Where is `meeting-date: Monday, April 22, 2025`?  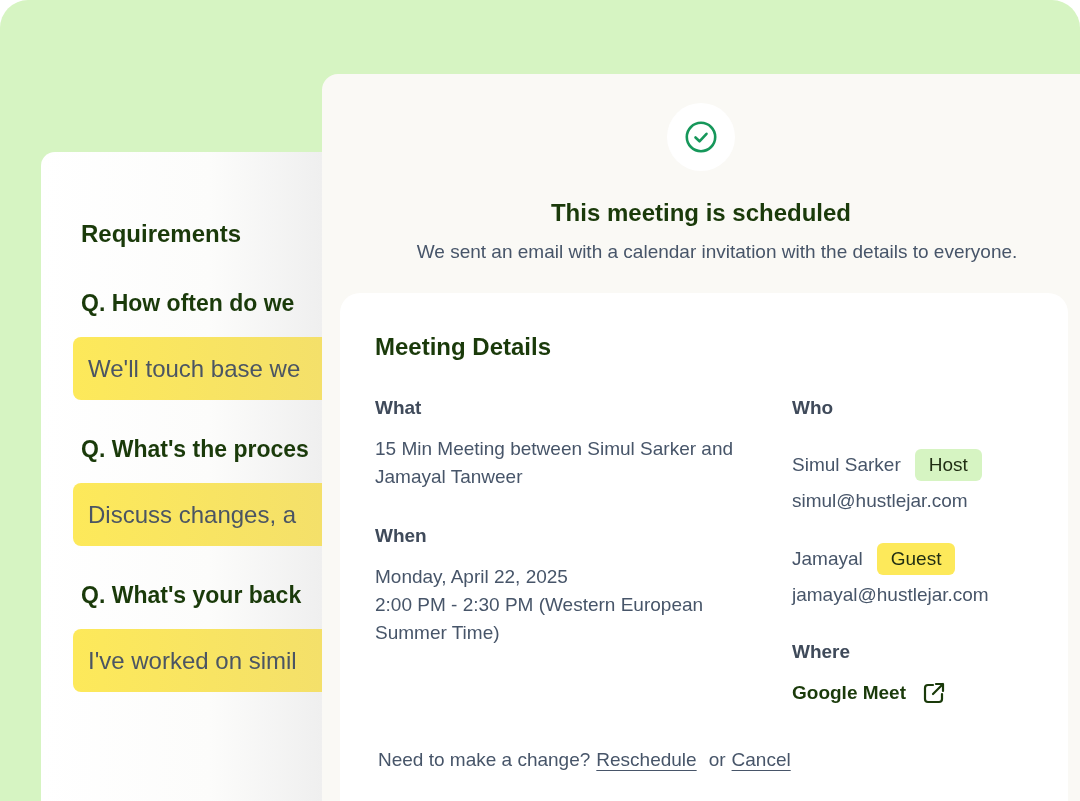 meeting-date: Monday, April 22, 2025 is located at coordinates (472, 577).